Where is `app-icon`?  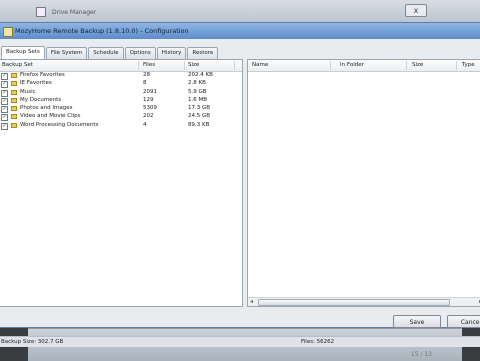 app-icon is located at coordinates (41, 12).